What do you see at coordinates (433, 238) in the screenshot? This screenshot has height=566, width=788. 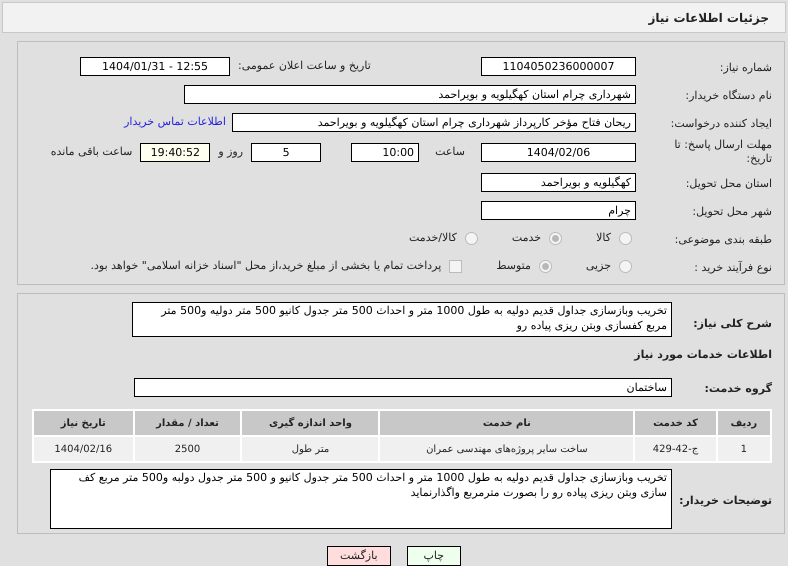 I see `radio-label: کالا/خدمت` at bounding box center [433, 238].